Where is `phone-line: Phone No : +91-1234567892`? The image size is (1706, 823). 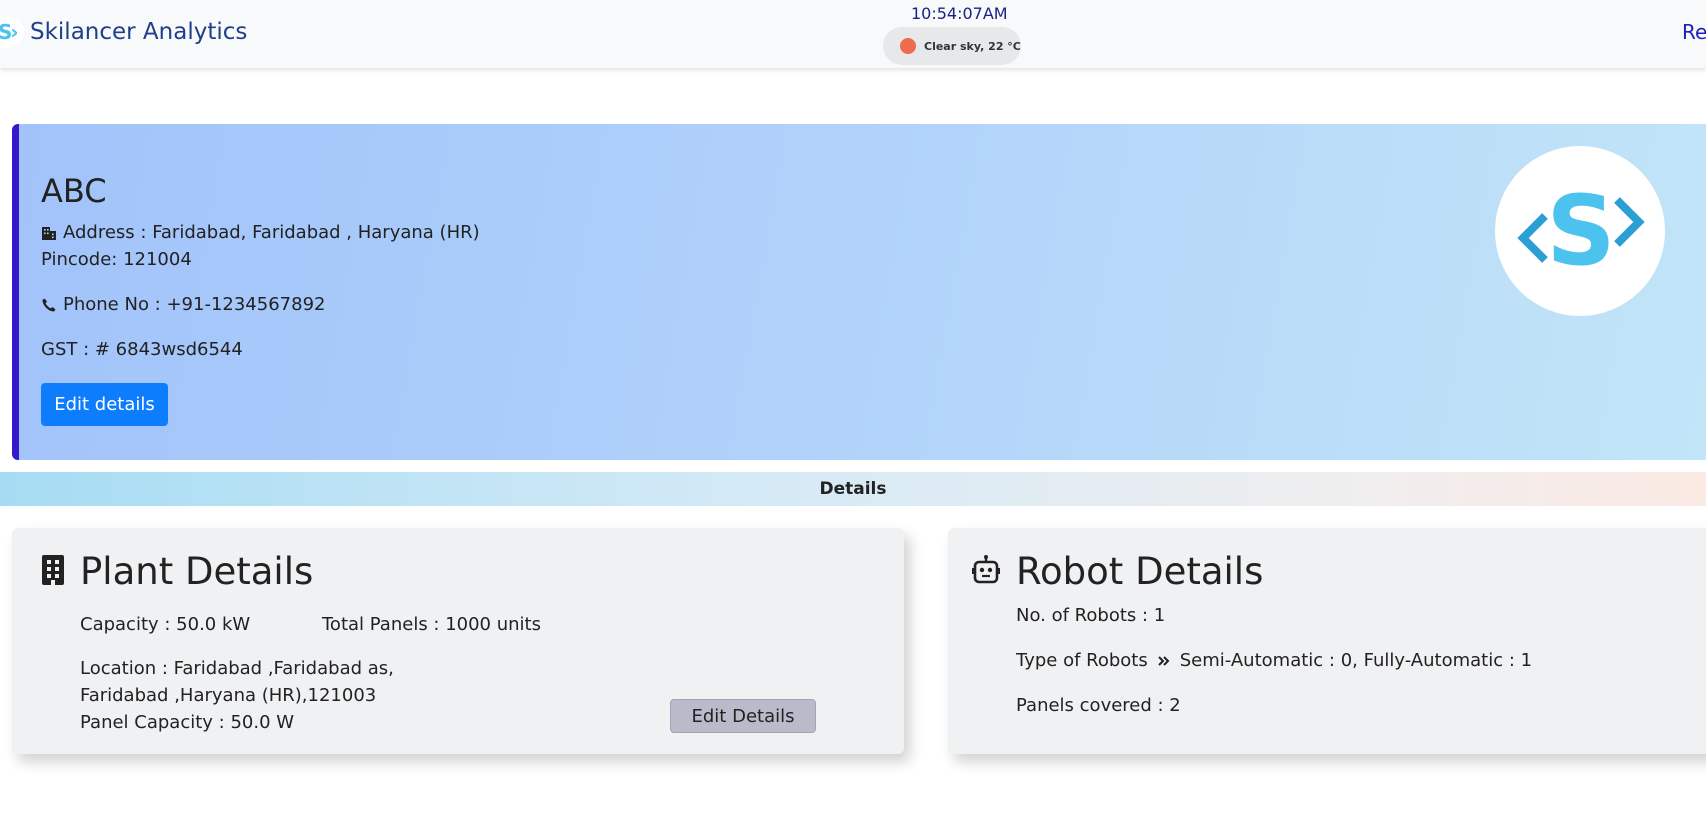
phone-line: Phone No : +91-1234567892 is located at coordinates (183, 304).